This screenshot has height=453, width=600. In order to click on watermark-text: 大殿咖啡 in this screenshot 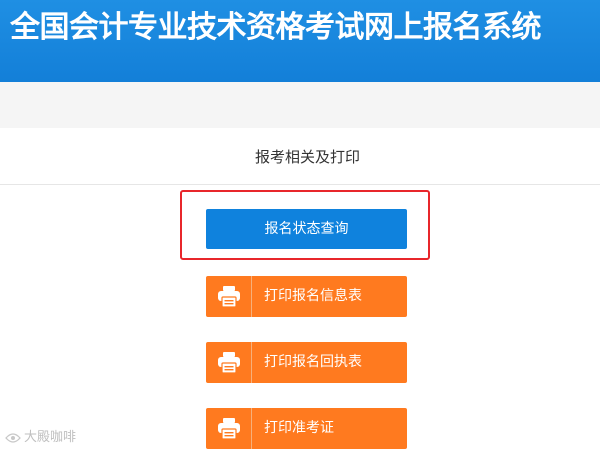, I will do `click(50, 437)`.